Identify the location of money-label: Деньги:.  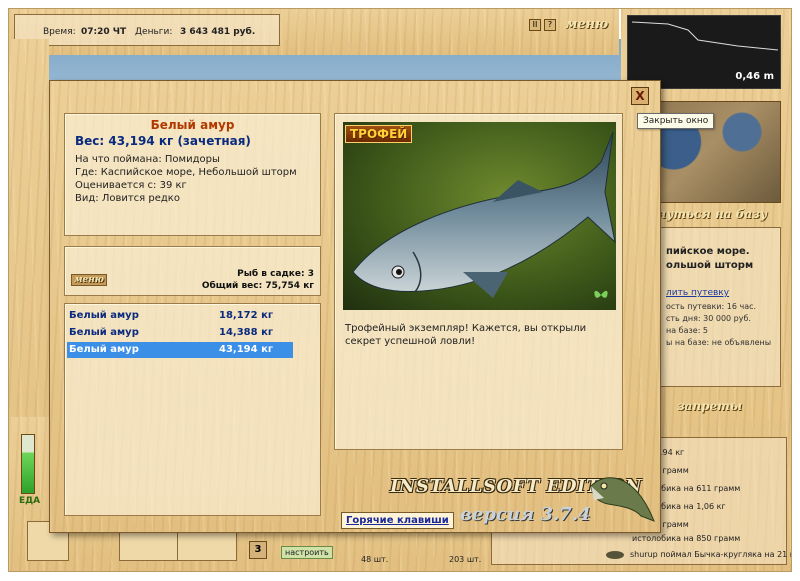
(154, 32).